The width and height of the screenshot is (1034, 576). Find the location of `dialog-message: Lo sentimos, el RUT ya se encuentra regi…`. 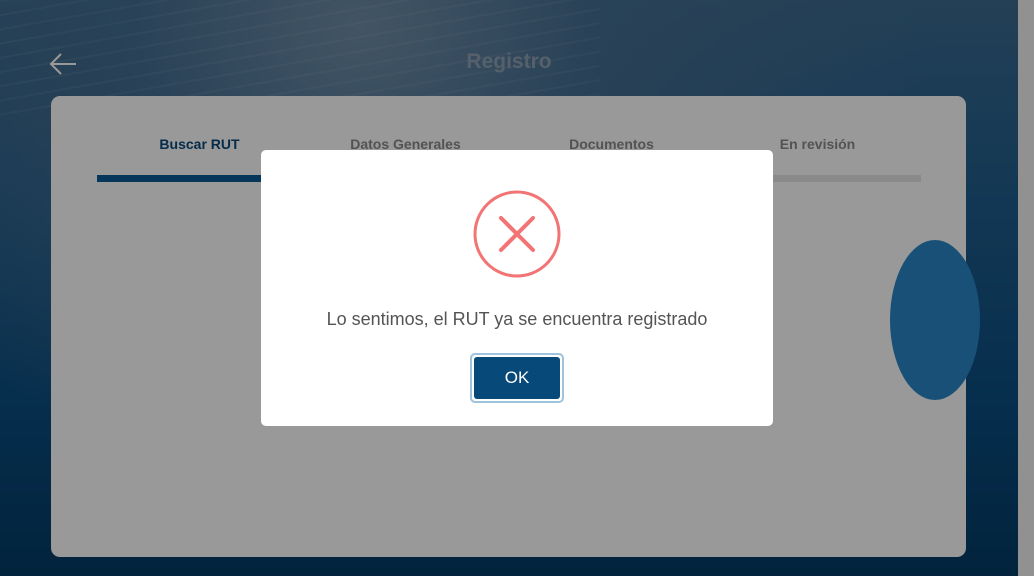

dialog-message: Lo sentimos, el RUT ya se encuentra regi… is located at coordinates (517, 319).